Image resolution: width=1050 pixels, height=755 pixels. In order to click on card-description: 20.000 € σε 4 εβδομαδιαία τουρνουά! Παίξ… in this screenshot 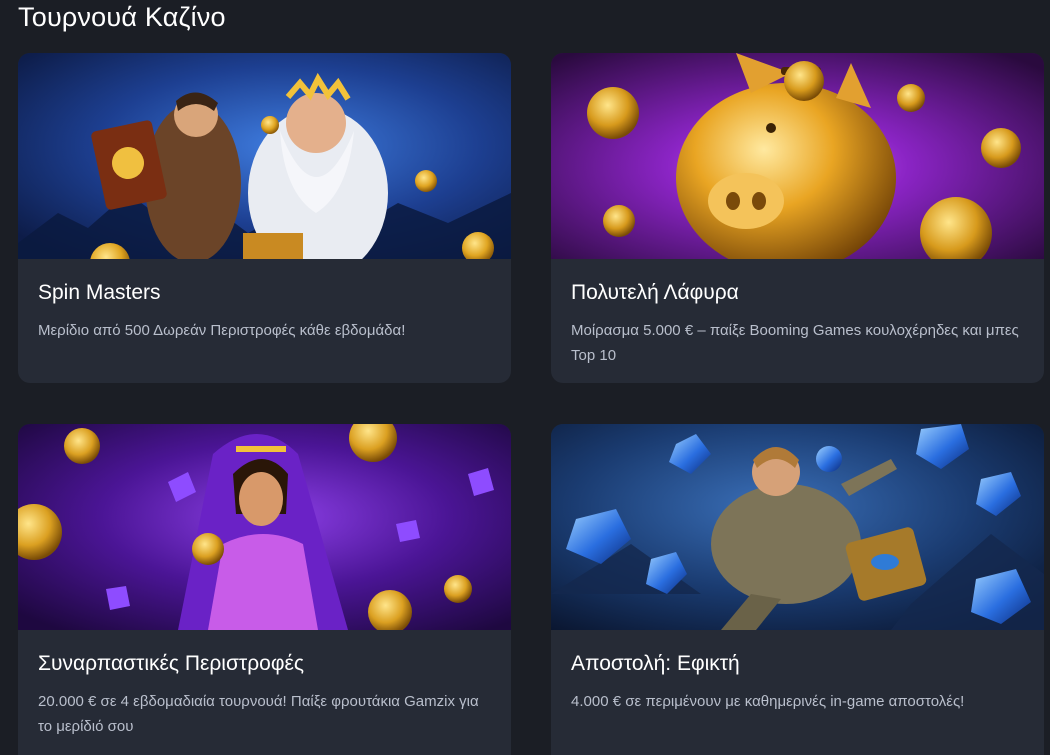, I will do `click(258, 714)`.